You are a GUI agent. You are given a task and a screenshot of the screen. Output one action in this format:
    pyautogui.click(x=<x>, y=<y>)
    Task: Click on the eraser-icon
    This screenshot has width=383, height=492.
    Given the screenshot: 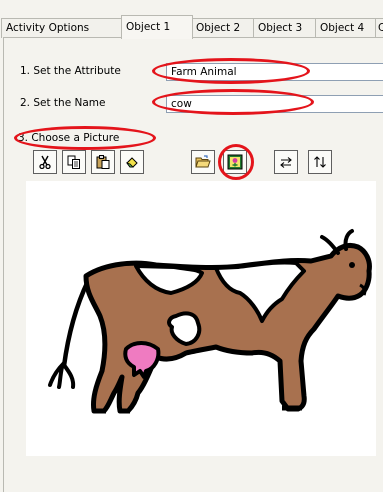 What is the action you would take?
    pyautogui.click(x=132, y=162)
    